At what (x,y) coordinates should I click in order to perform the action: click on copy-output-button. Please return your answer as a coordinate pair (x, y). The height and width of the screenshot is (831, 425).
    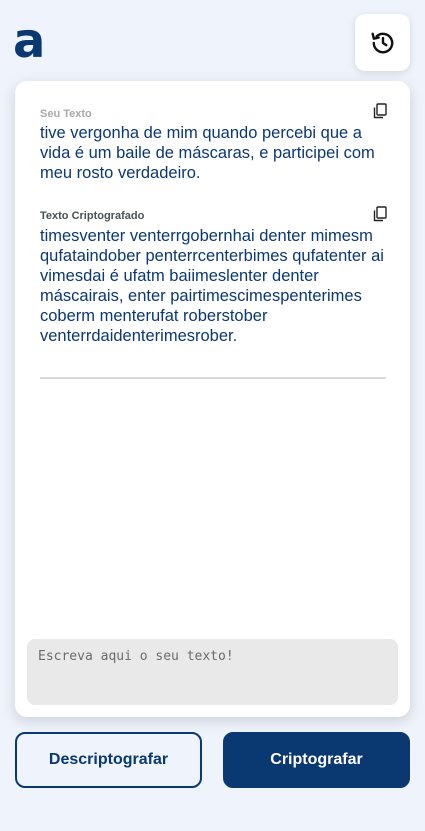
    Looking at the image, I should click on (380, 214).